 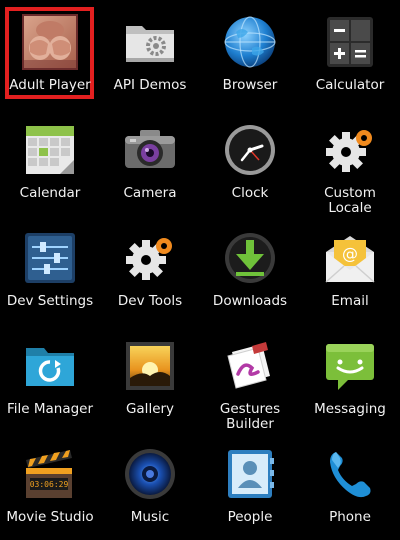 I want to click on email-icon: @, so click(x=350, y=258).